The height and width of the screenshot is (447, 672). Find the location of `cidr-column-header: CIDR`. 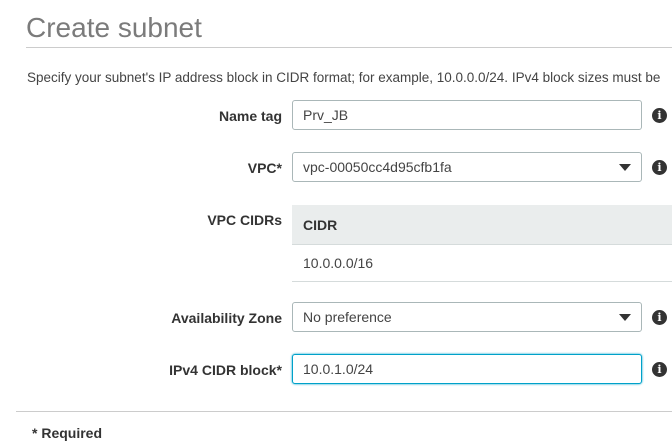

cidr-column-header: CIDR is located at coordinates (482, 225).